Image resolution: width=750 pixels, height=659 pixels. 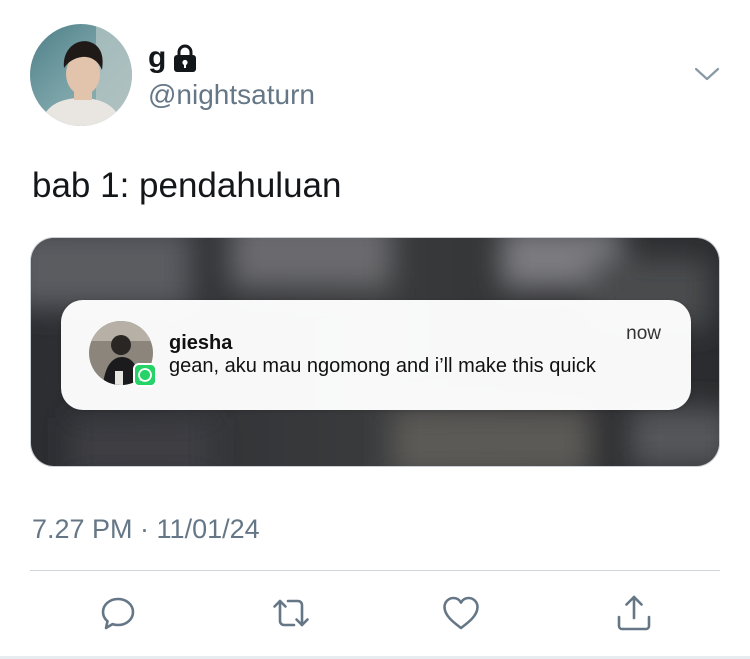 What do you see at coordinates (185, 58) in the screenshot?
I see `lock-icon` at bounding box center [185, 58].